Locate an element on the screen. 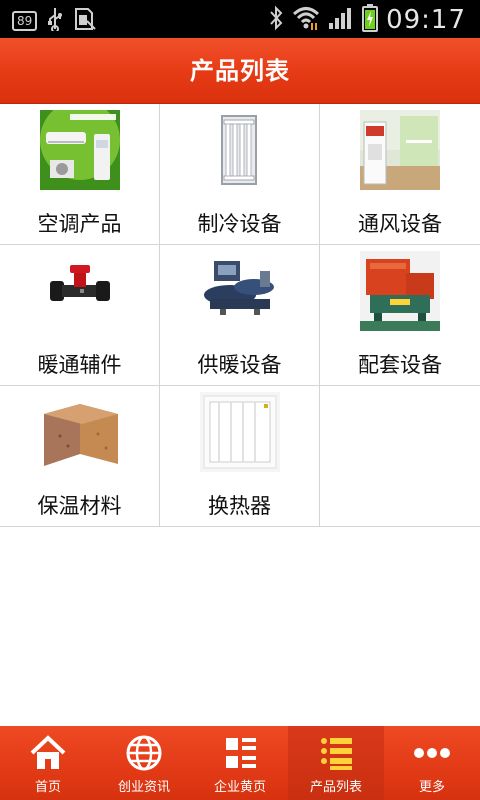 The height and width of the screenshot is (800, 480). list-icon is located at coordinates (336, 753).